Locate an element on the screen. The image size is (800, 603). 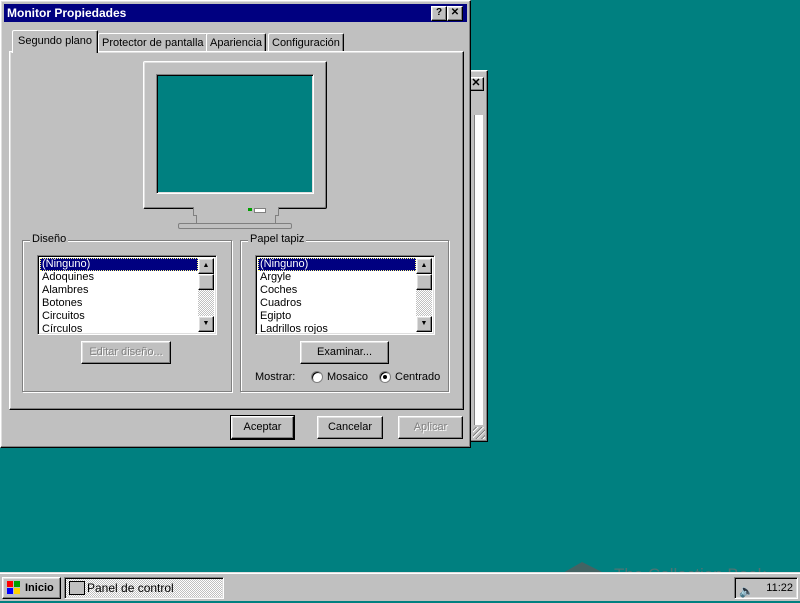
power-led-icon is located at coordinates (250, 209).